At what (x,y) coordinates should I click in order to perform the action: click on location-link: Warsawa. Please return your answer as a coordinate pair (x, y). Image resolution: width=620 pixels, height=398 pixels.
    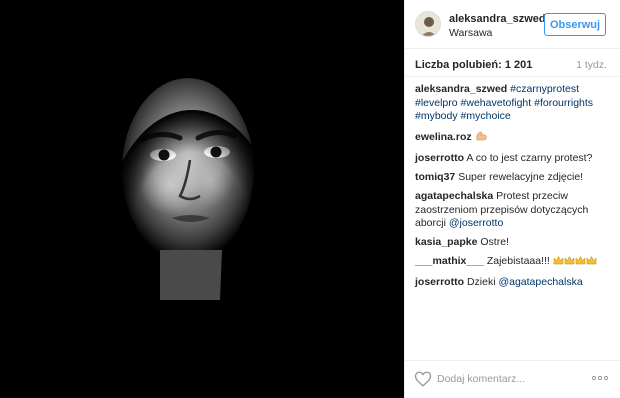
    Looking at the image, I should click on (470, 33).